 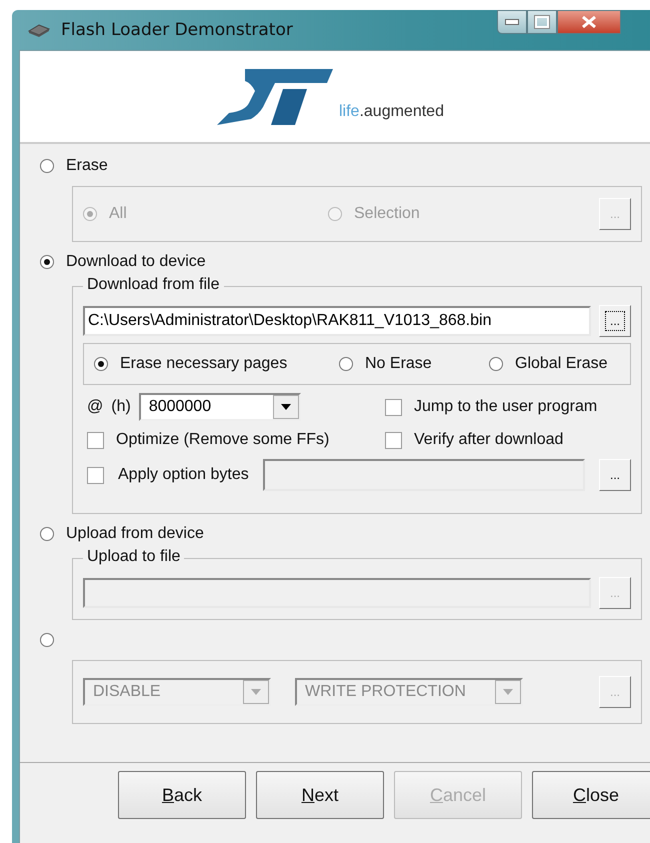 I want to click on checkbox-label: Jump to the user program, so click(x=506, y=407).